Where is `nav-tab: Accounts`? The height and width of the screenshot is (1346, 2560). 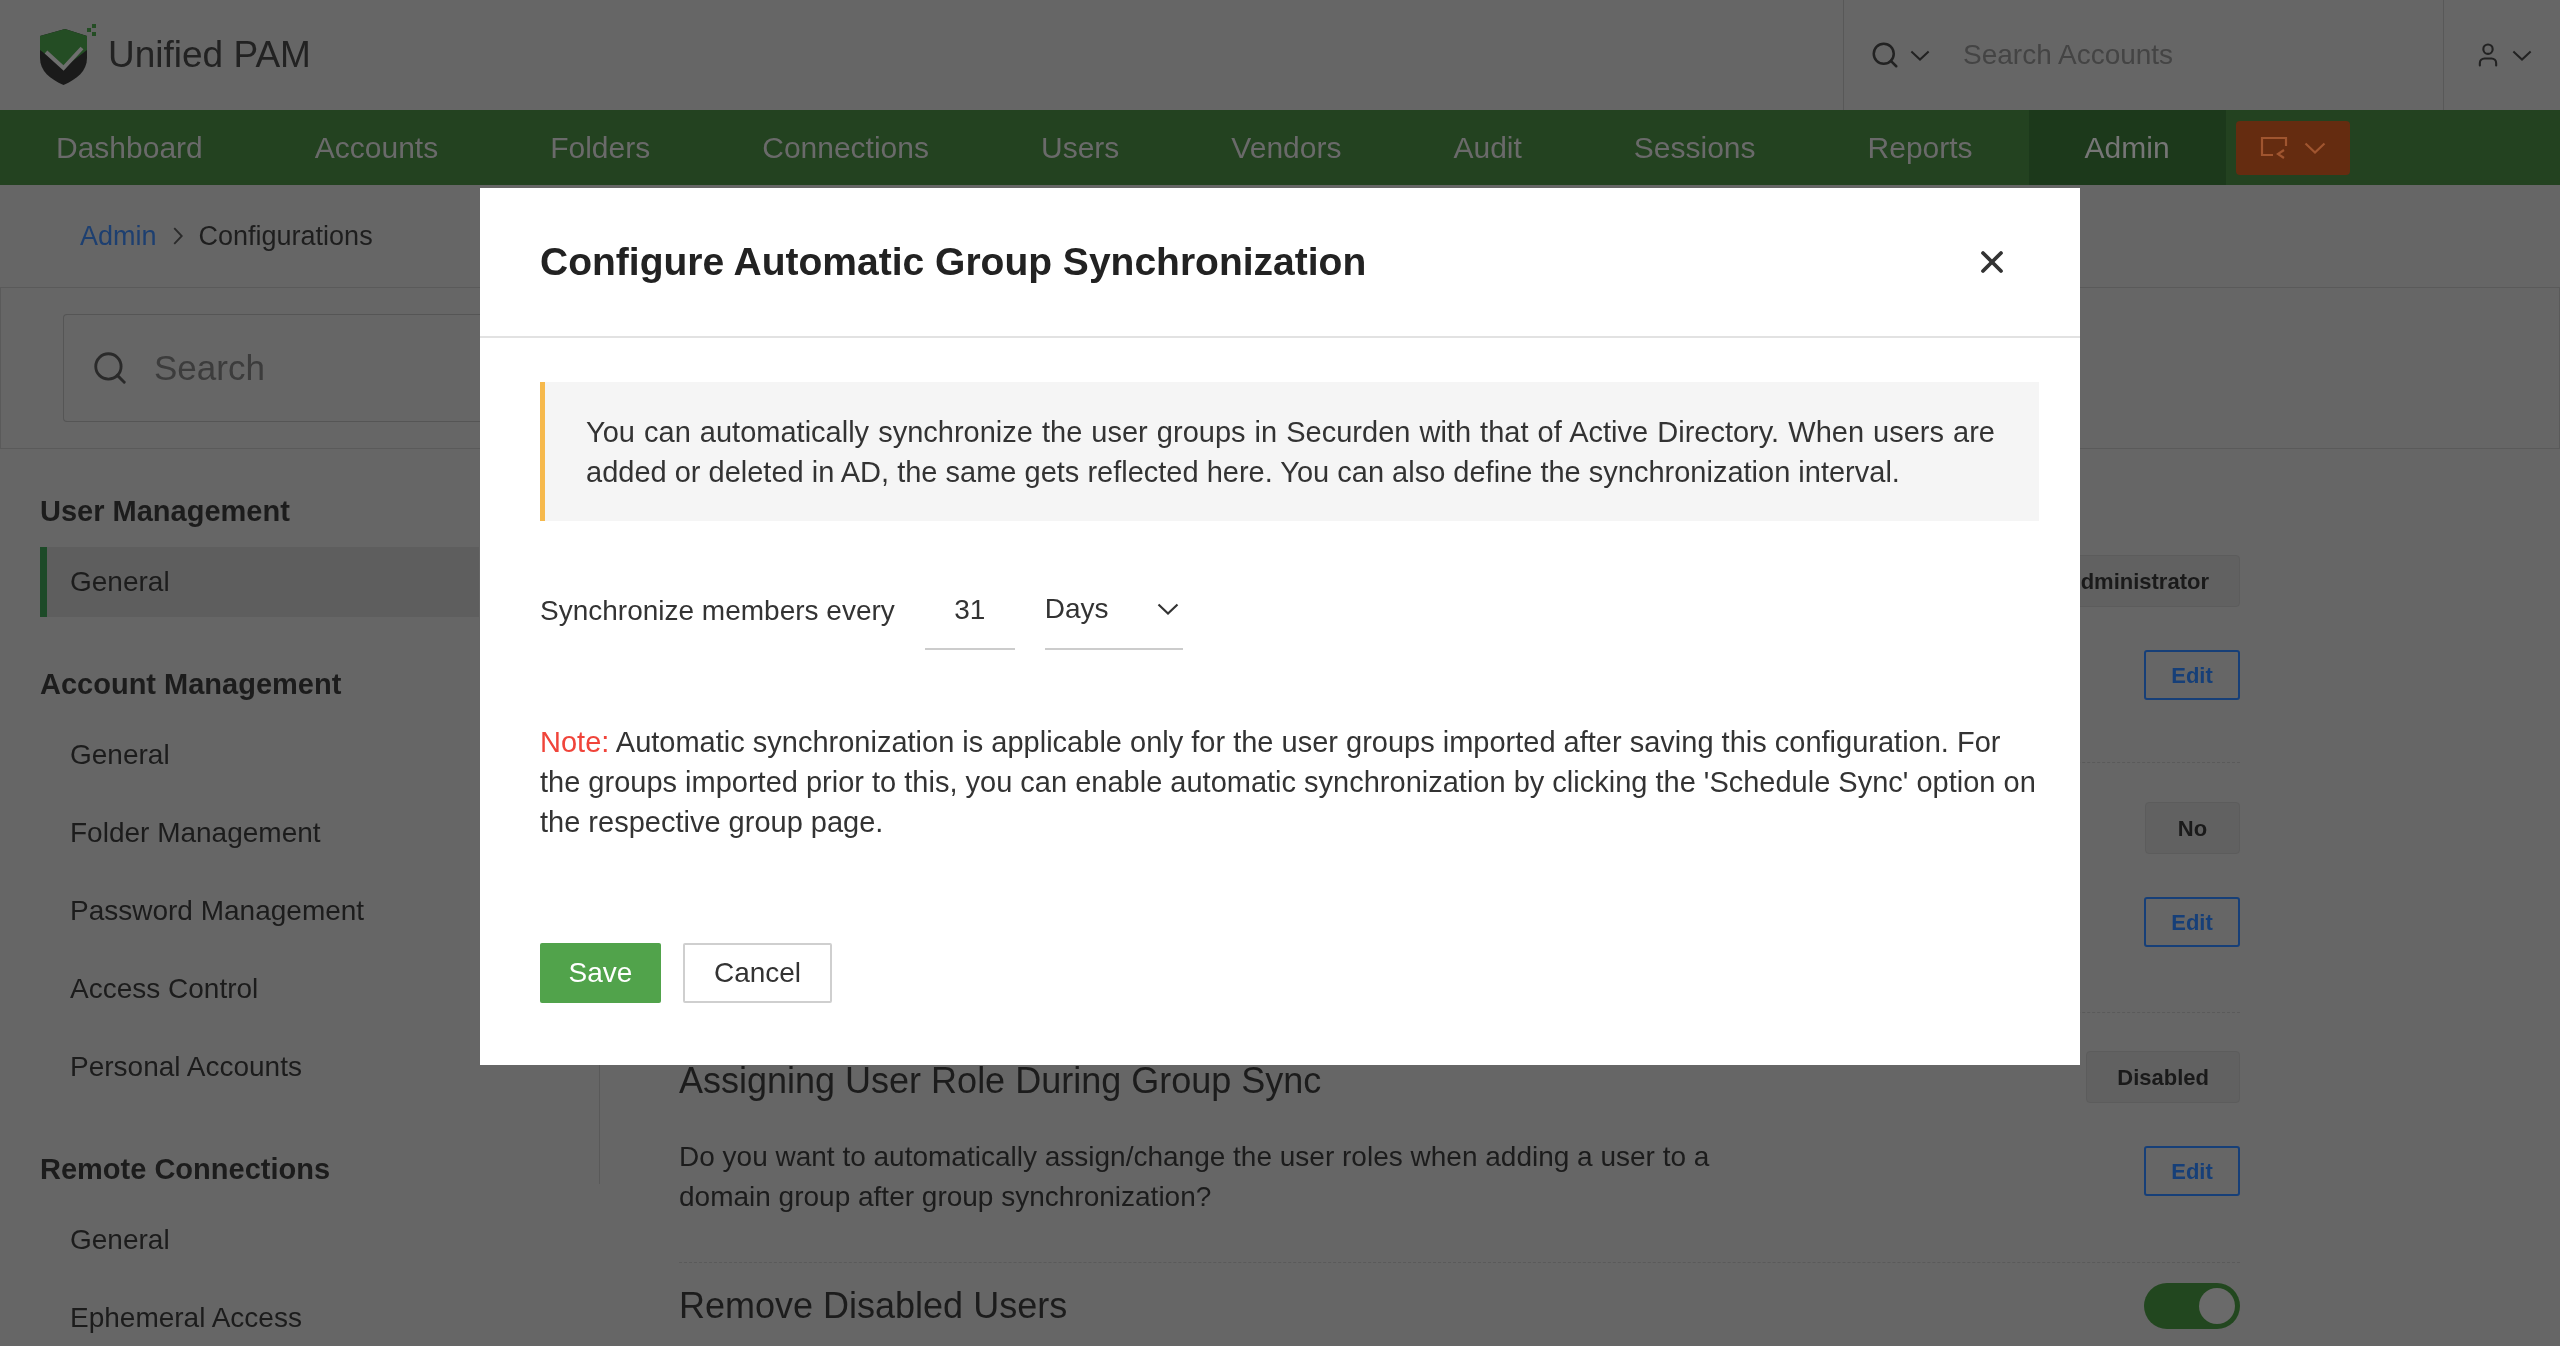 nav-tab: Accounts is located at coordinates (376, 147).